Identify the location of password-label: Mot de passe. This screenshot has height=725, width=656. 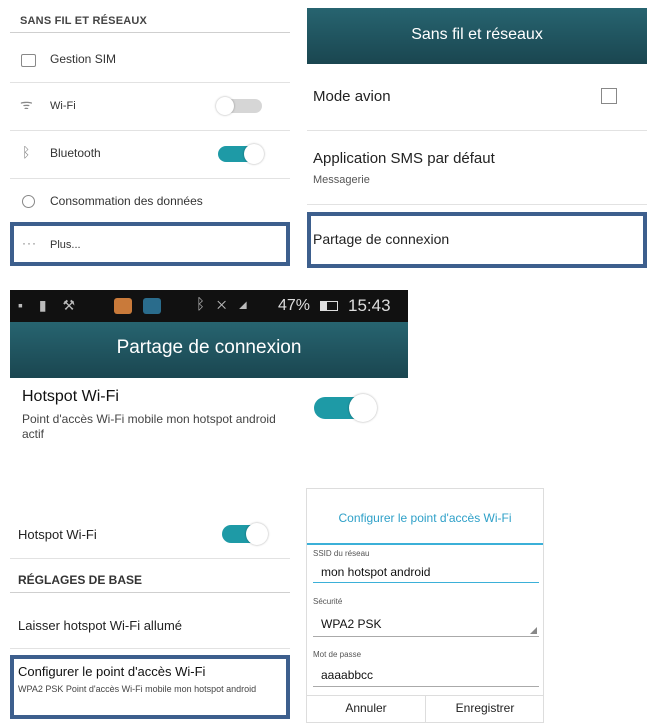
(337, 654).